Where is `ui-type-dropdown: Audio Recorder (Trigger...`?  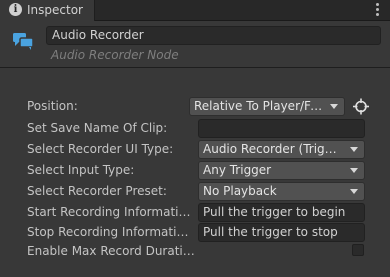 ui-type-dropdown: Audio Recorder (Trigger... is located at coordinates (281, 149).